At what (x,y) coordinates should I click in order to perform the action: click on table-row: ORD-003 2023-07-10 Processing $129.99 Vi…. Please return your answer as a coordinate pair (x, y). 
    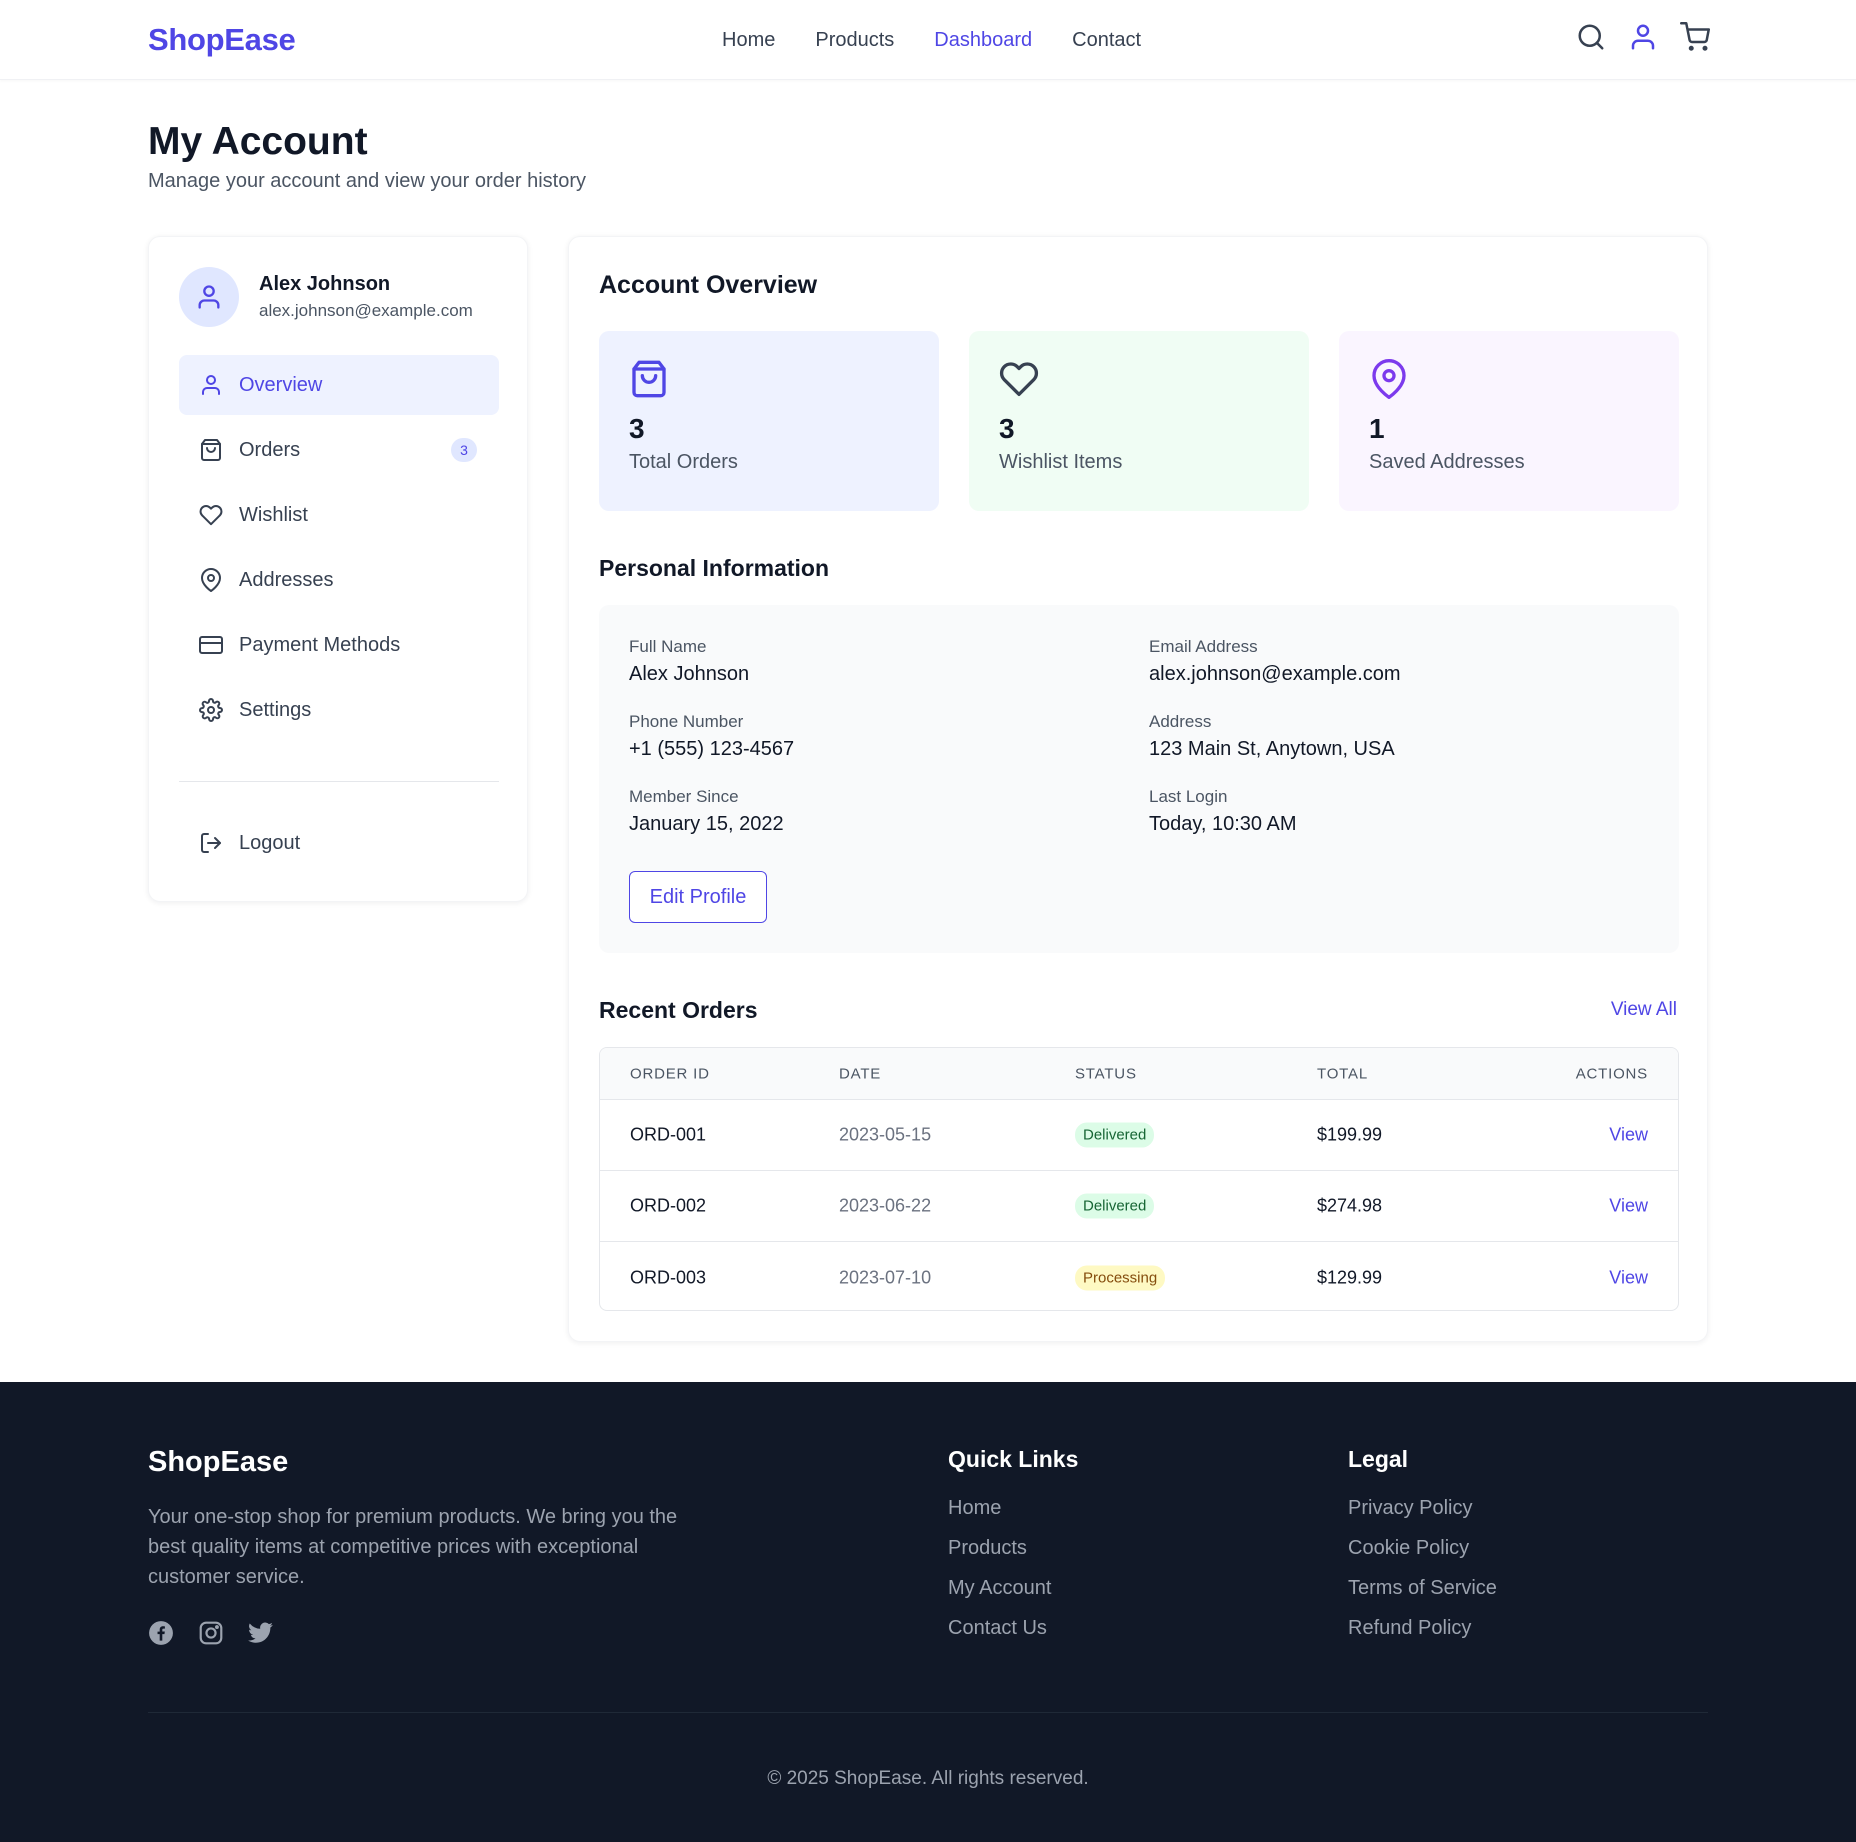
    Looking at the image, I should click on (1139, 1276).